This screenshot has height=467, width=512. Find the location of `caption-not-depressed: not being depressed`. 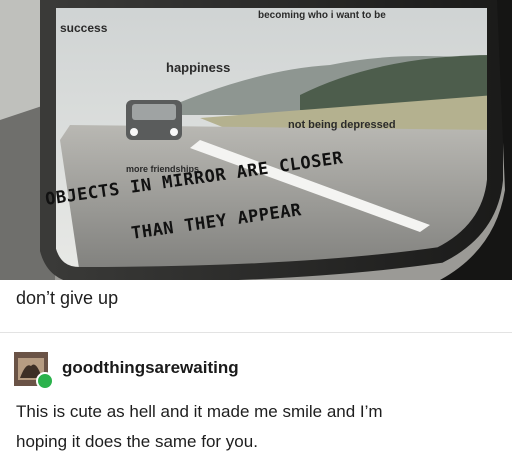

caption-not-depressed: not being depressed is located at coordinates (342, 125).